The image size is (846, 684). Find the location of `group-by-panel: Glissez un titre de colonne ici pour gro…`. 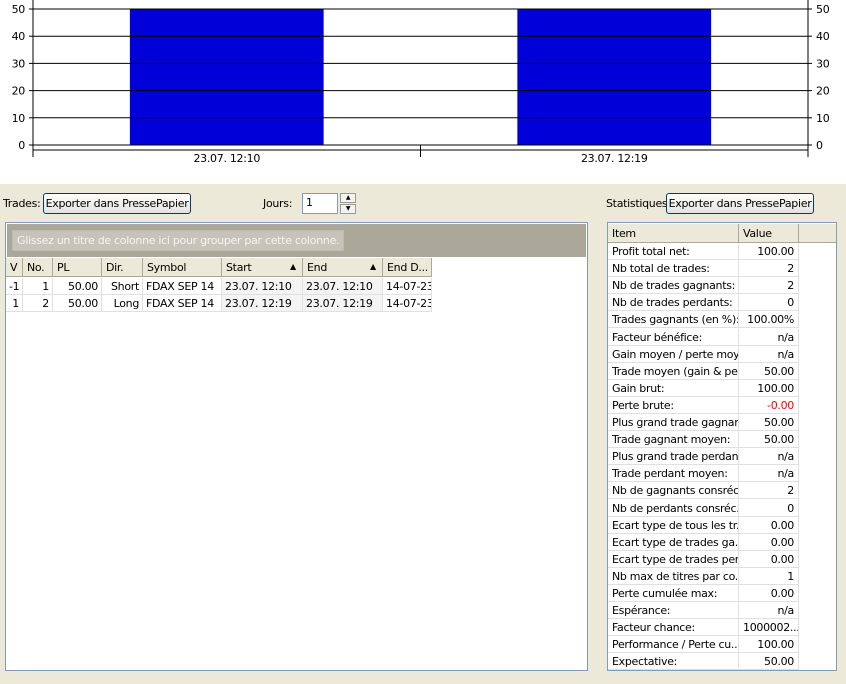

group-by-panel: Glissez un titre de colonne ici pour gro… is located at coordinates (296, 240).